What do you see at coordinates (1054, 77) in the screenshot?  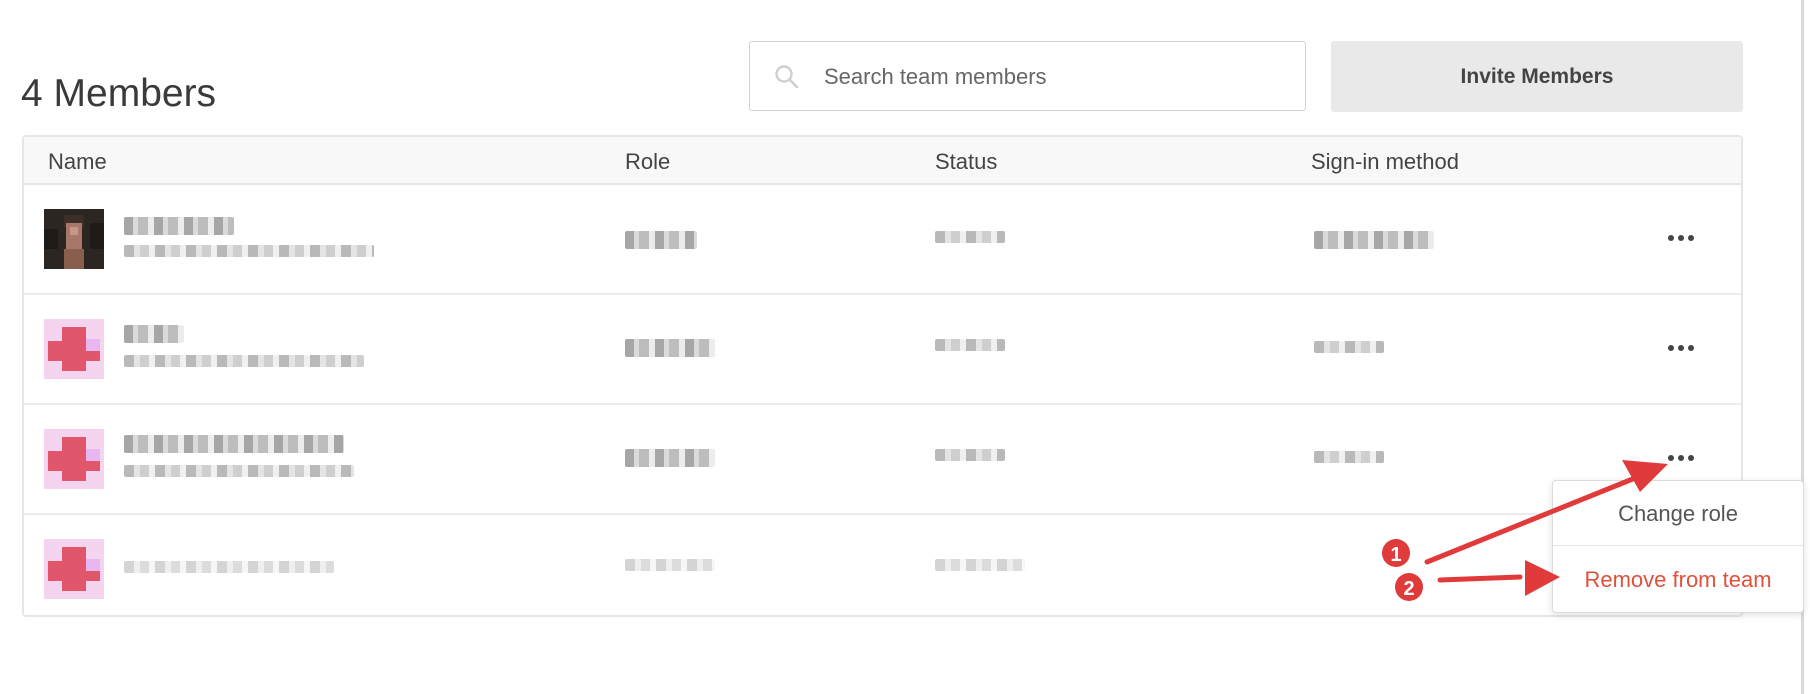 I see `search-input` at bounding box center [1054, 77].